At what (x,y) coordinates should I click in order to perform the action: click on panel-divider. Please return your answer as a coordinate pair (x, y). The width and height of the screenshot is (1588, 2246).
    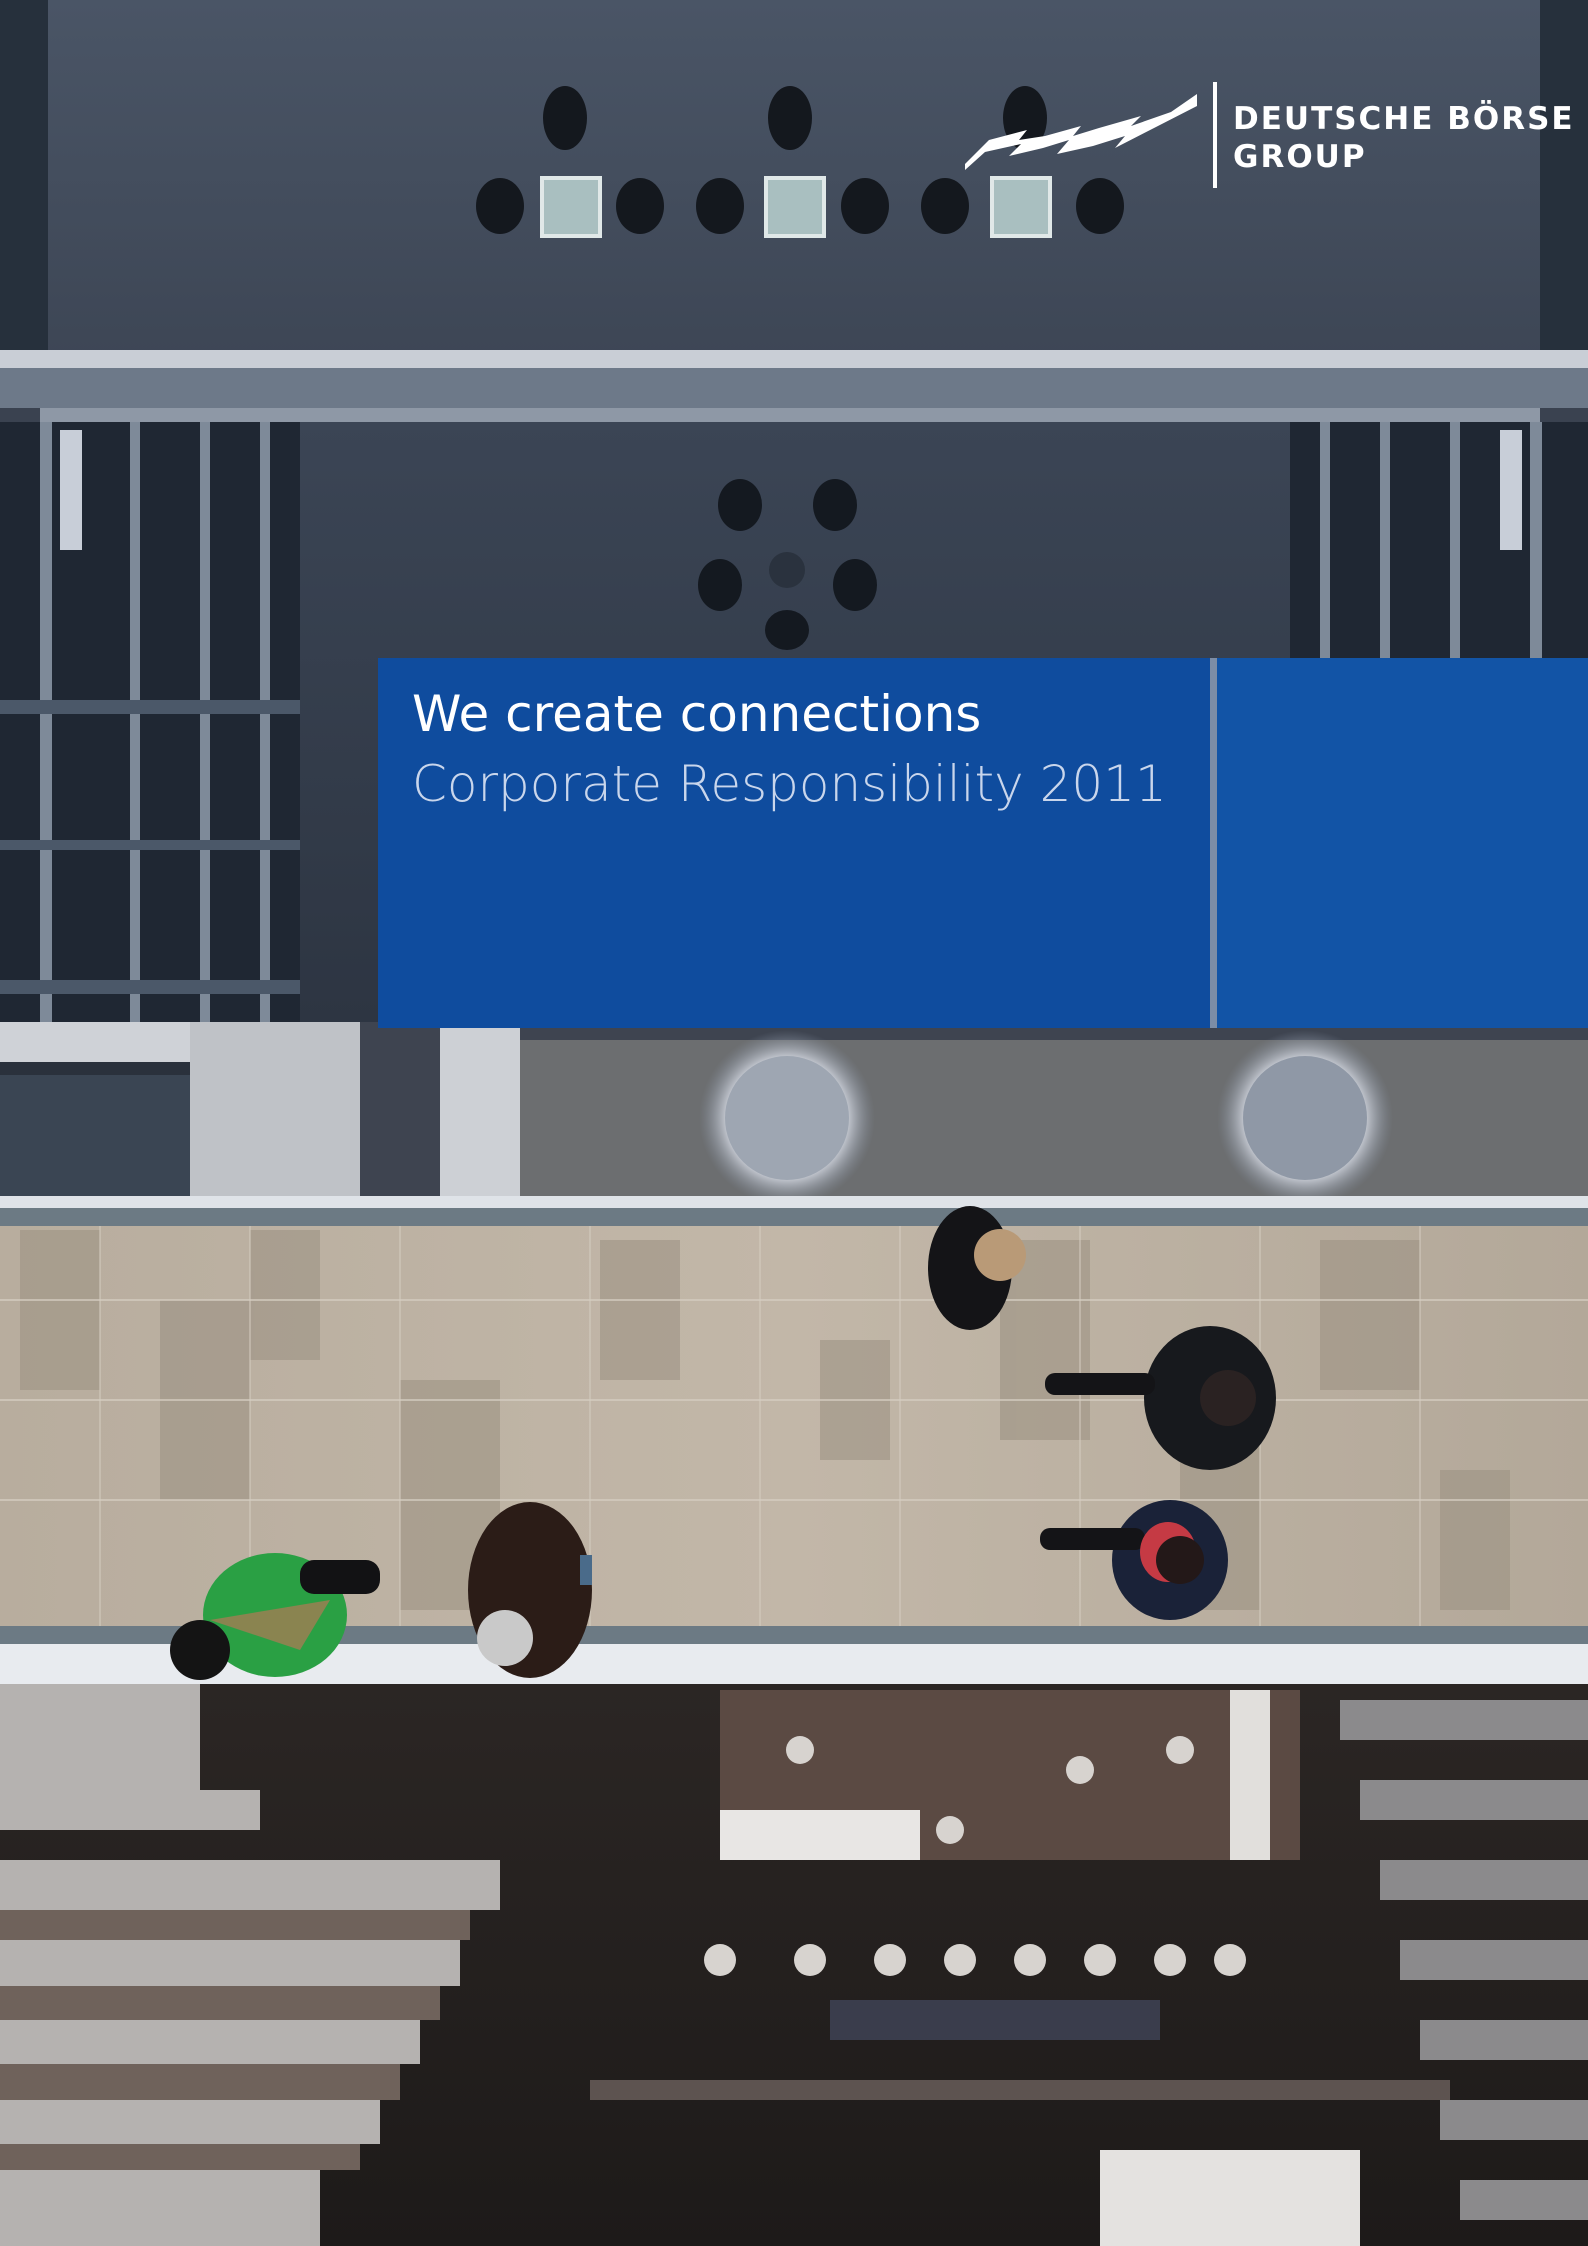
    Looking at the image, I should click on (1213, 843).